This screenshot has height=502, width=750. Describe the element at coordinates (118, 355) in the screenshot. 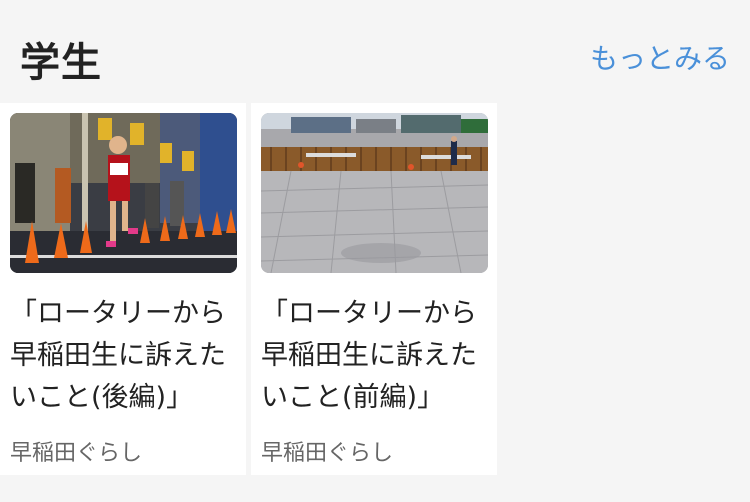

I see `article-title: 「ロータリーから 早稲田生に訴えた いこと(後編)」` at that location.